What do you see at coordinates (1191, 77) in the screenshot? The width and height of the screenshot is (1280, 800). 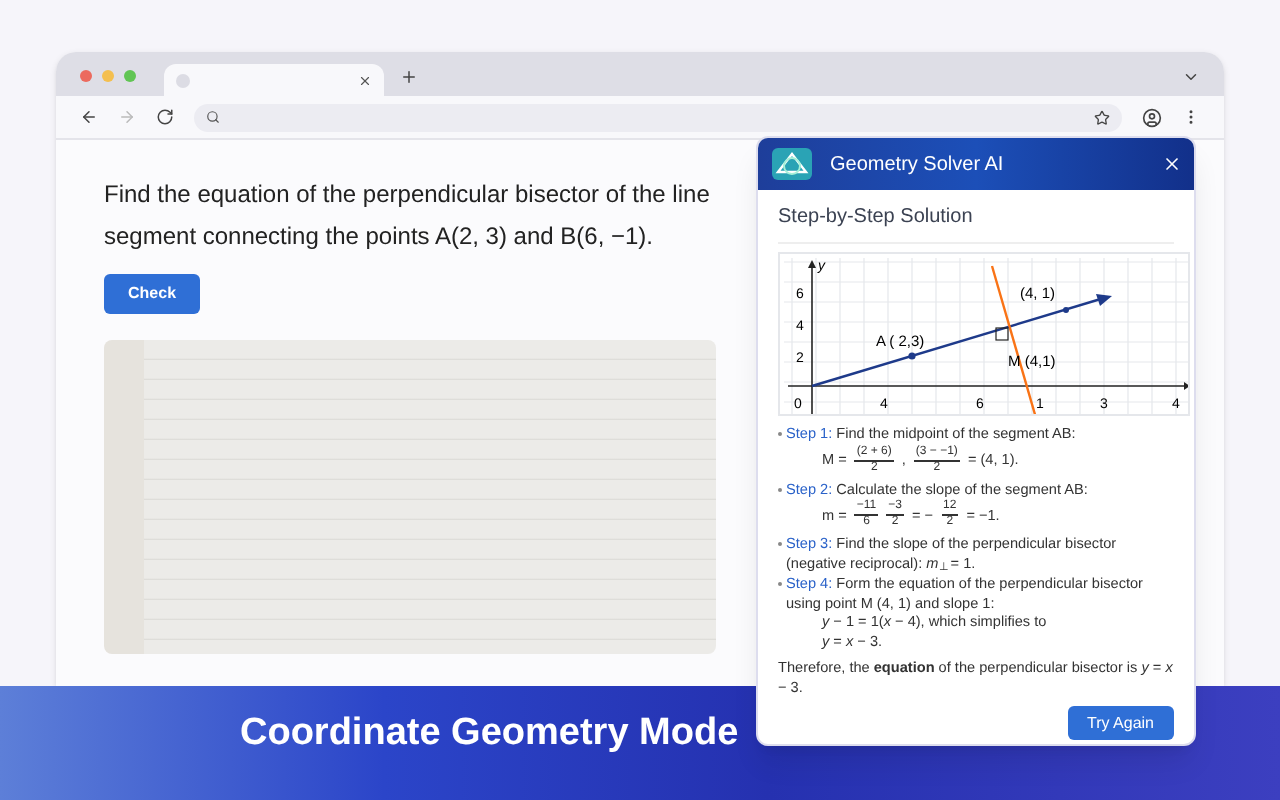 I see `tab-list-icon` at bounding box center [1191, 77].